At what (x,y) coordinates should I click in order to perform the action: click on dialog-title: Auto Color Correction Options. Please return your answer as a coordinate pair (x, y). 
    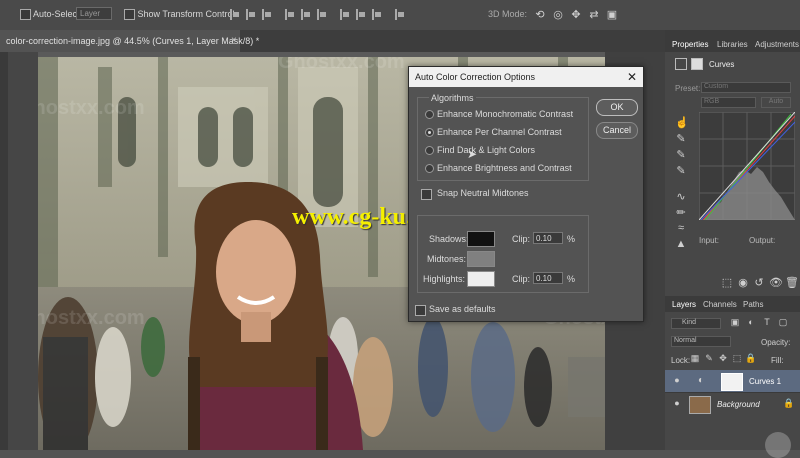
    Looking at the image, I should click on (526, 77).